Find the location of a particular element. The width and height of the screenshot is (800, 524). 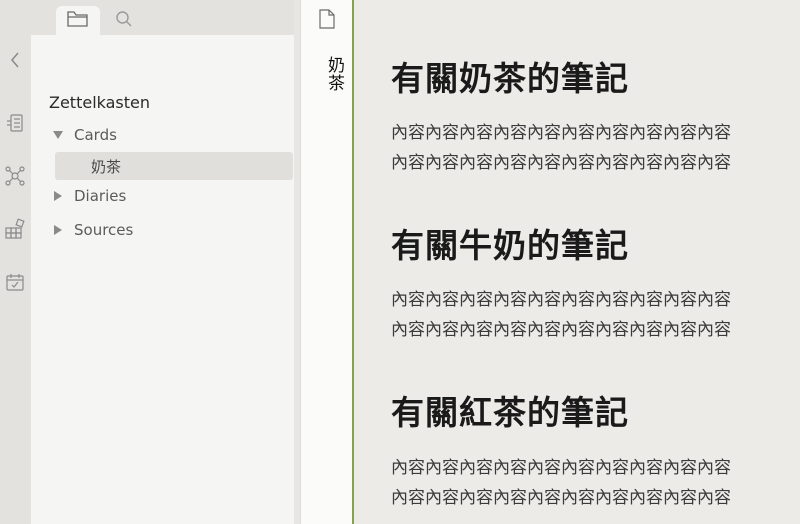

expanded-arrow-icon is located at coordinates (58, 135).